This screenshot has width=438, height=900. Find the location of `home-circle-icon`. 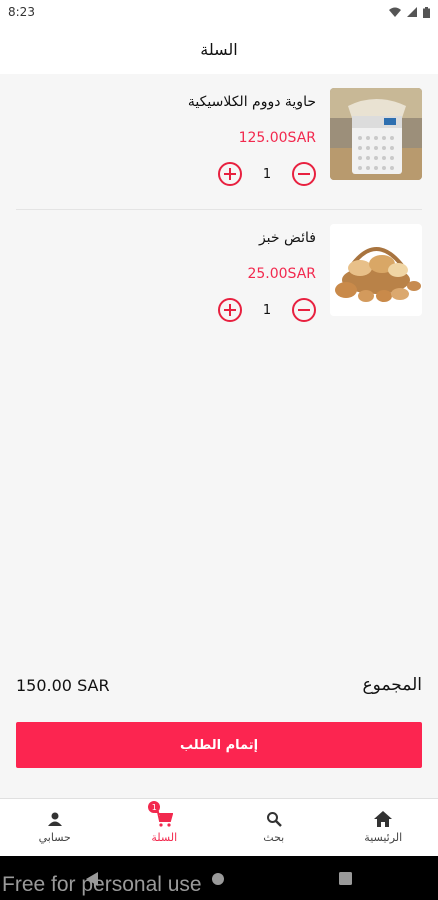

home-circle-icon is located at coordinates (218, 879).